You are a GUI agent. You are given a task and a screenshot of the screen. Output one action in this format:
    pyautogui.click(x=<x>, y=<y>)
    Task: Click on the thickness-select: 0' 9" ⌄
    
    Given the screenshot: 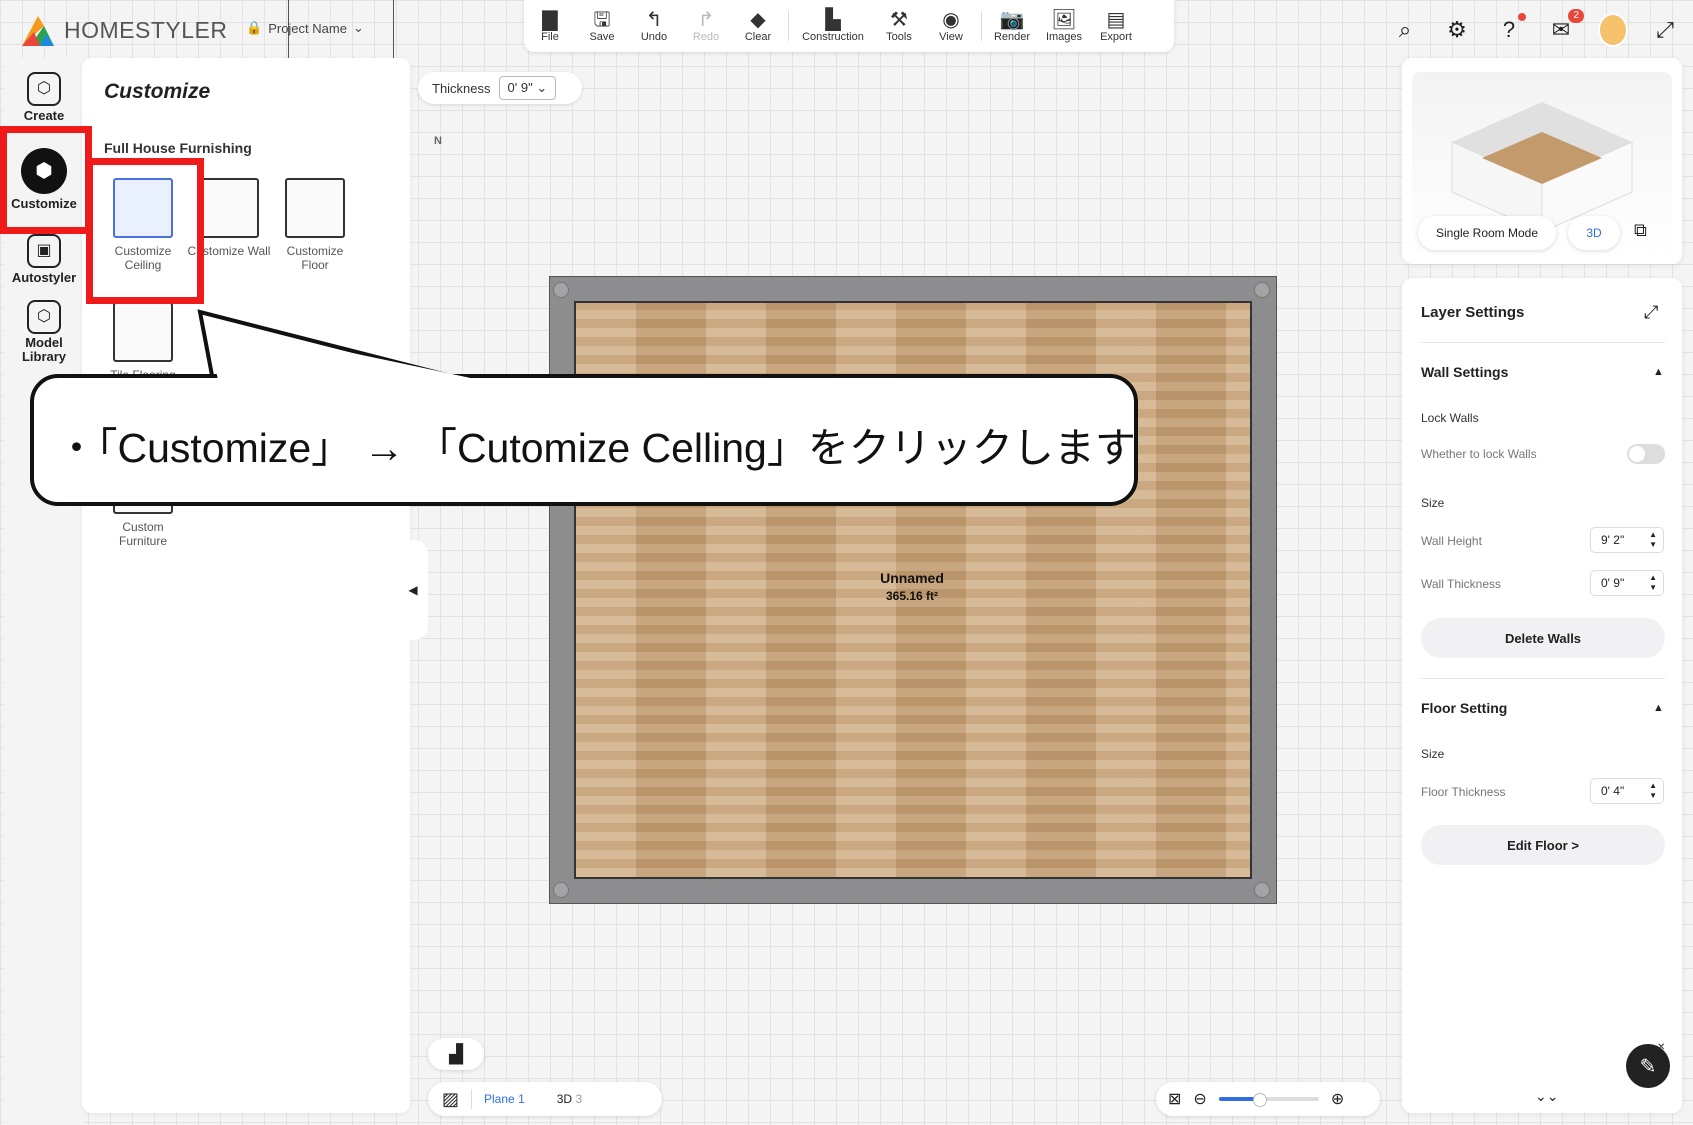 What is the action you would take?
    pyautogui.click(x=527, y=88)
    